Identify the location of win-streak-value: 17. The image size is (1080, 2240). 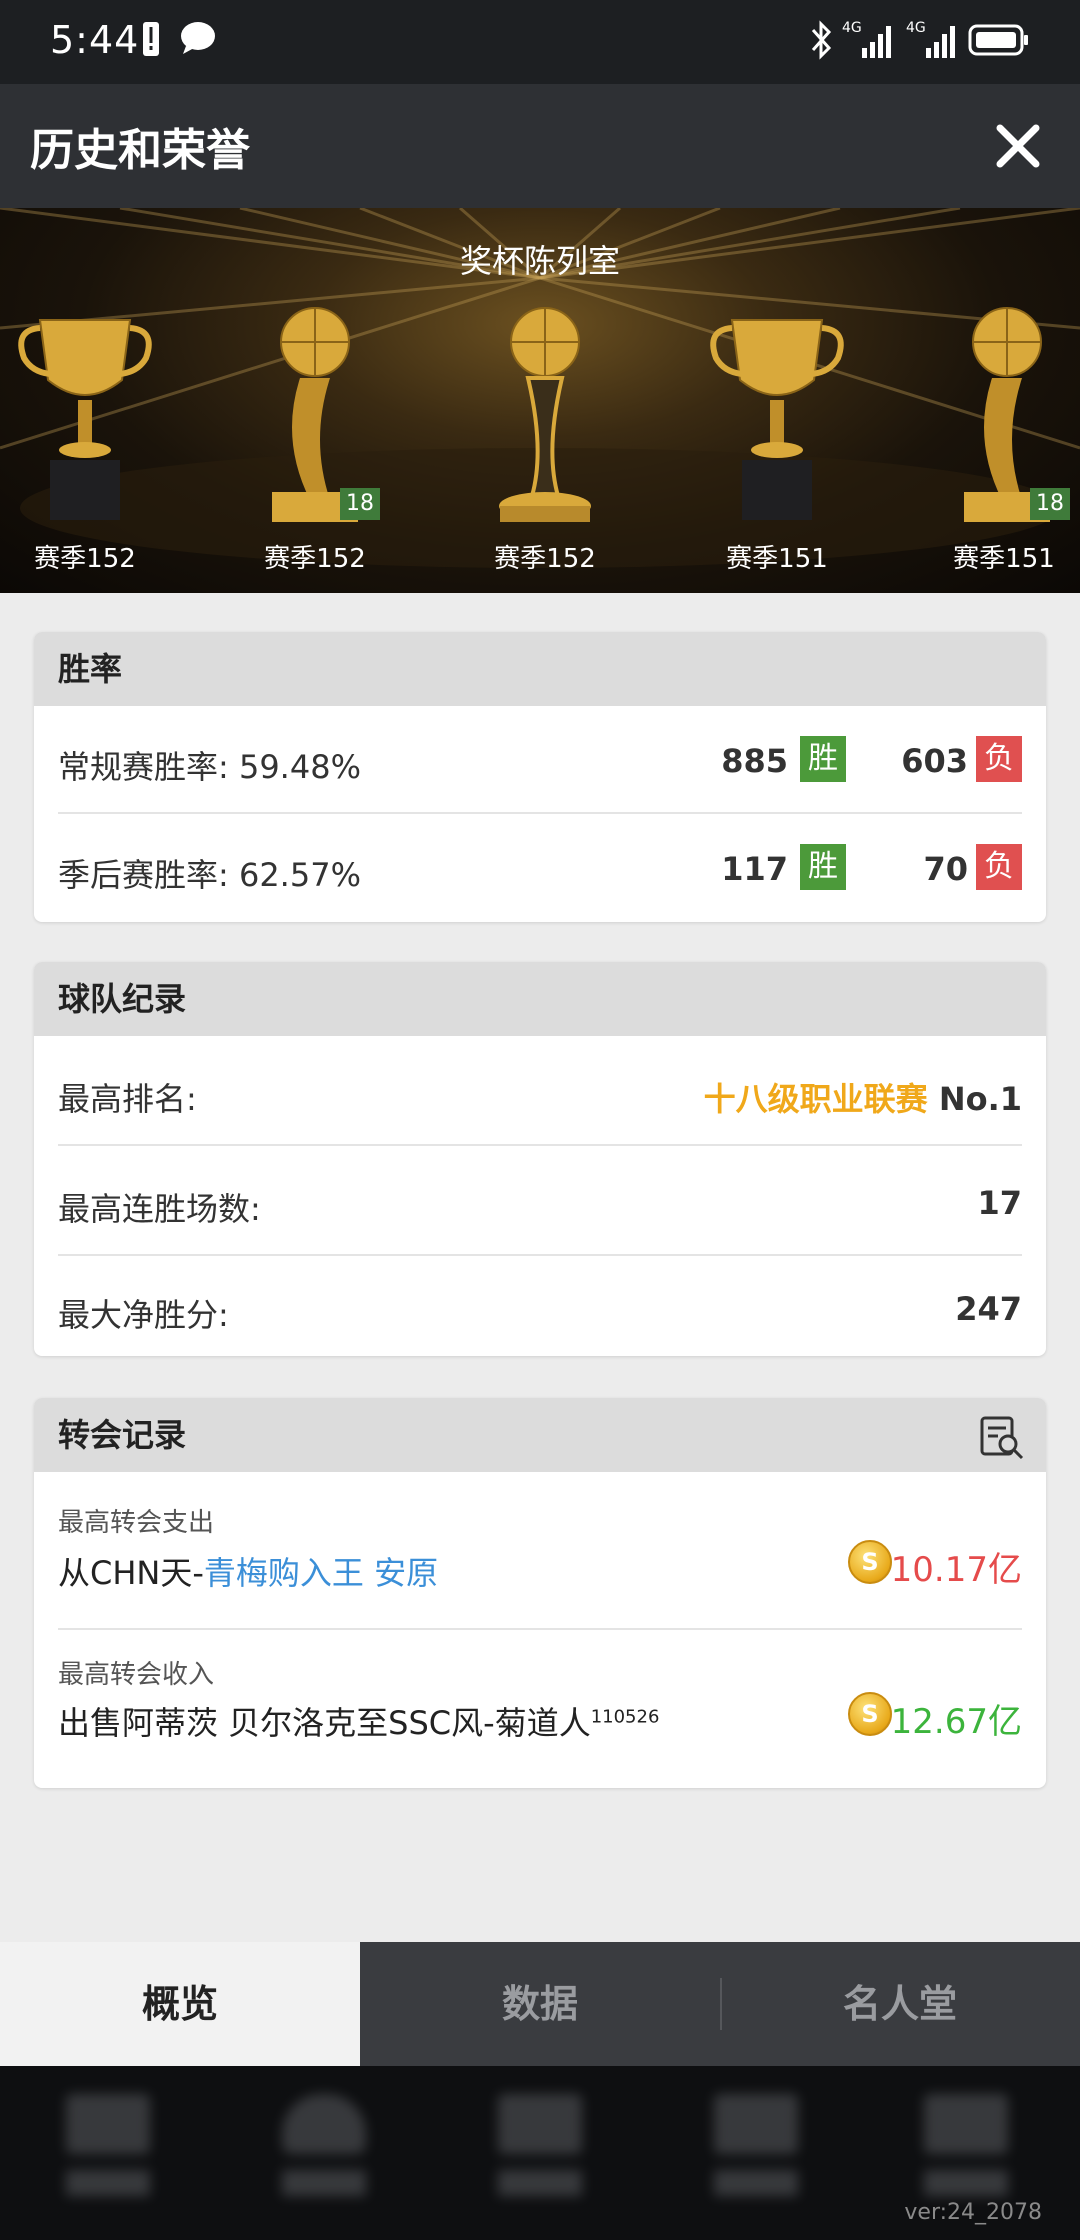
(999, 1203).